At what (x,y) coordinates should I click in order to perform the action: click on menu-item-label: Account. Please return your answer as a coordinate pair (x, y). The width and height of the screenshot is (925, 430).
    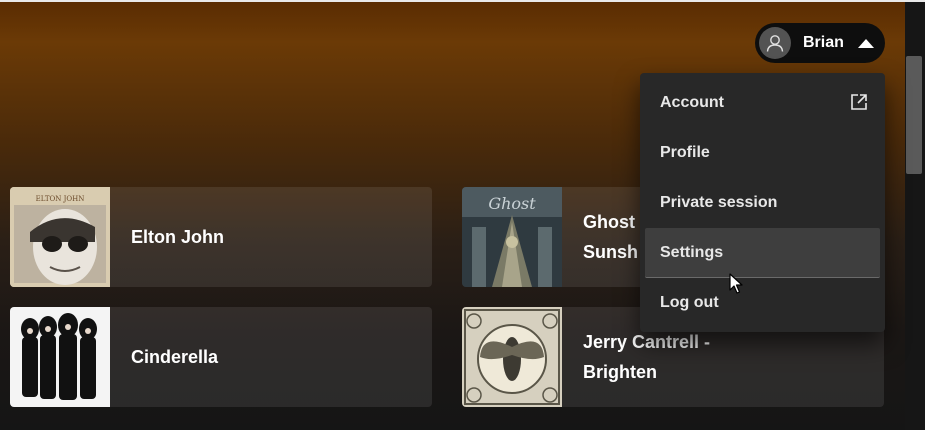
    Looking at the image, I should click on (692, 102).